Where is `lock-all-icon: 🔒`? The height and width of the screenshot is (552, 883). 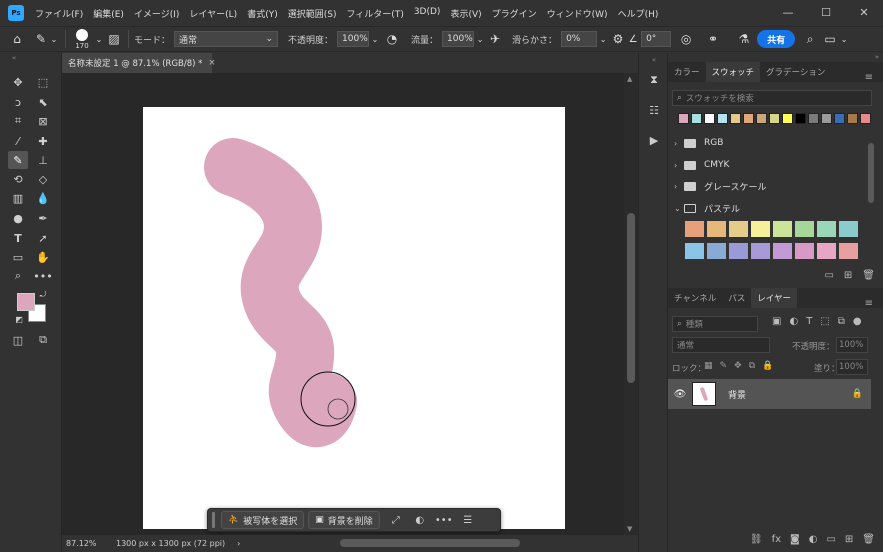 lock-all-icon: 🔒 is located at coordinates (767, 366).